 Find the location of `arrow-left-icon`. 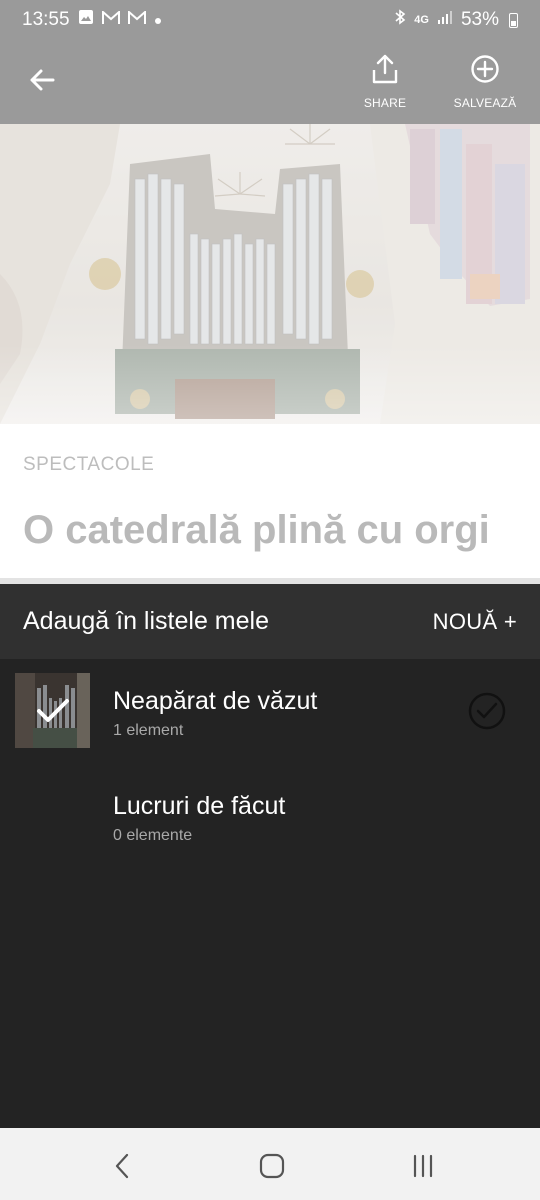

arrow-left-icon is located at coordinates (42, 80).